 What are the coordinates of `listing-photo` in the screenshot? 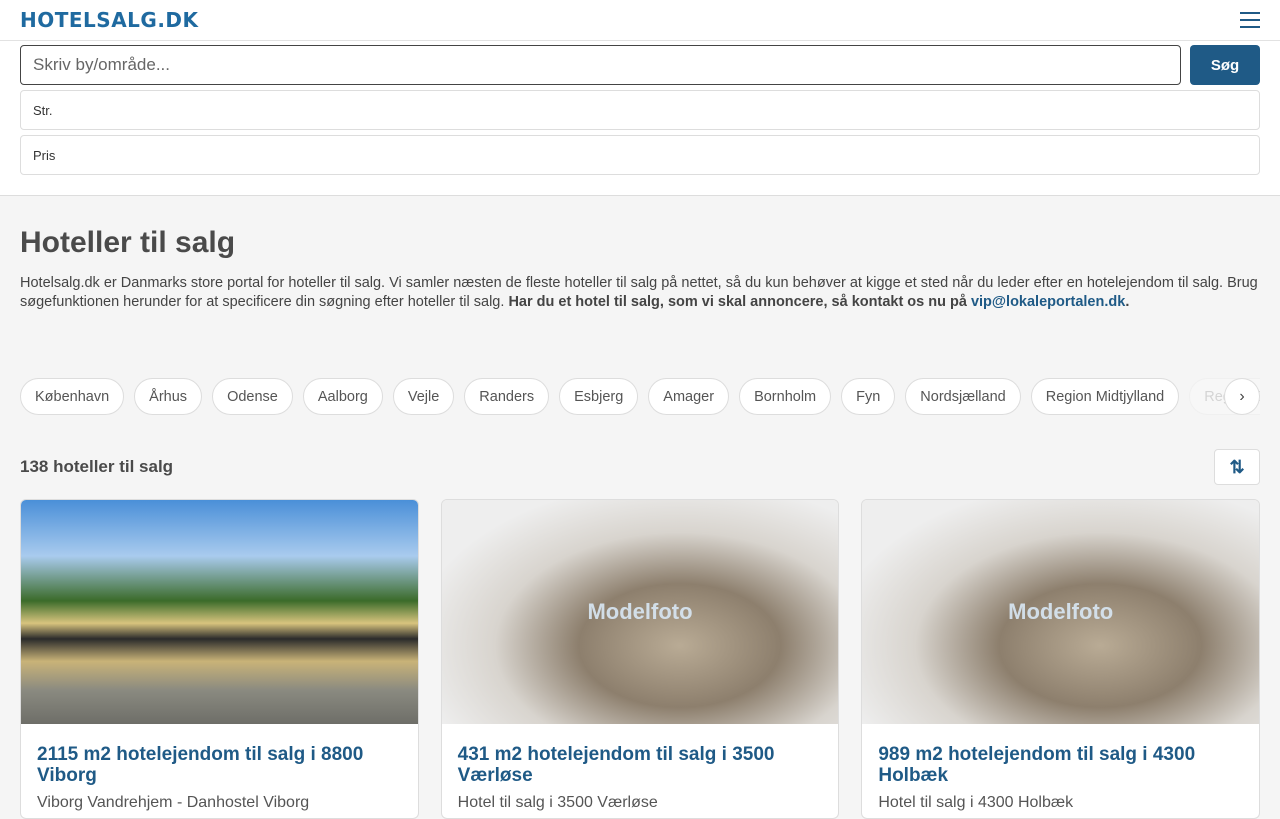 It's located at (219, 612).